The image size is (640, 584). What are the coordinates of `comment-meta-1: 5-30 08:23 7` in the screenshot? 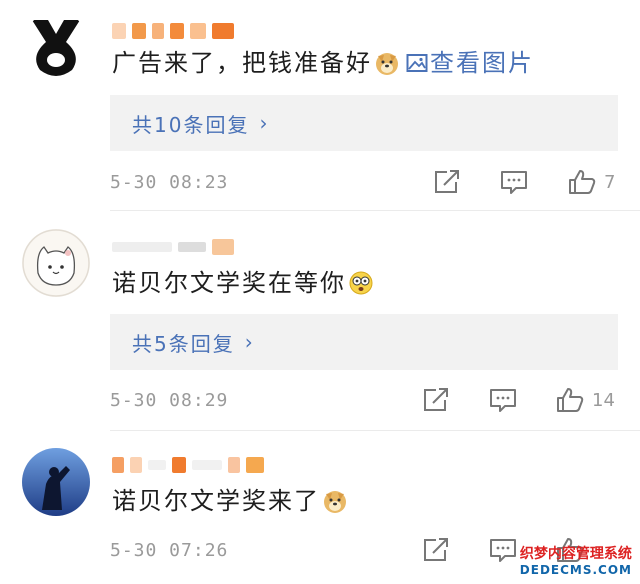 It's located at (370, 182).